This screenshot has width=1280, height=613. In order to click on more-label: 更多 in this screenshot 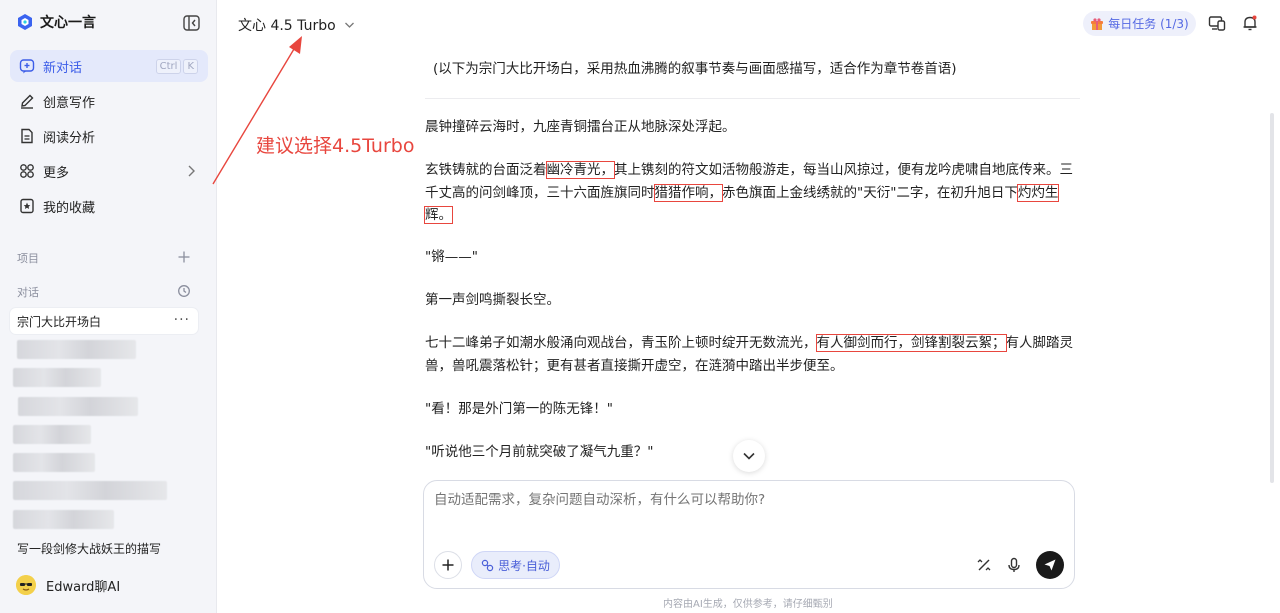, I will do `click(56, 173)`.